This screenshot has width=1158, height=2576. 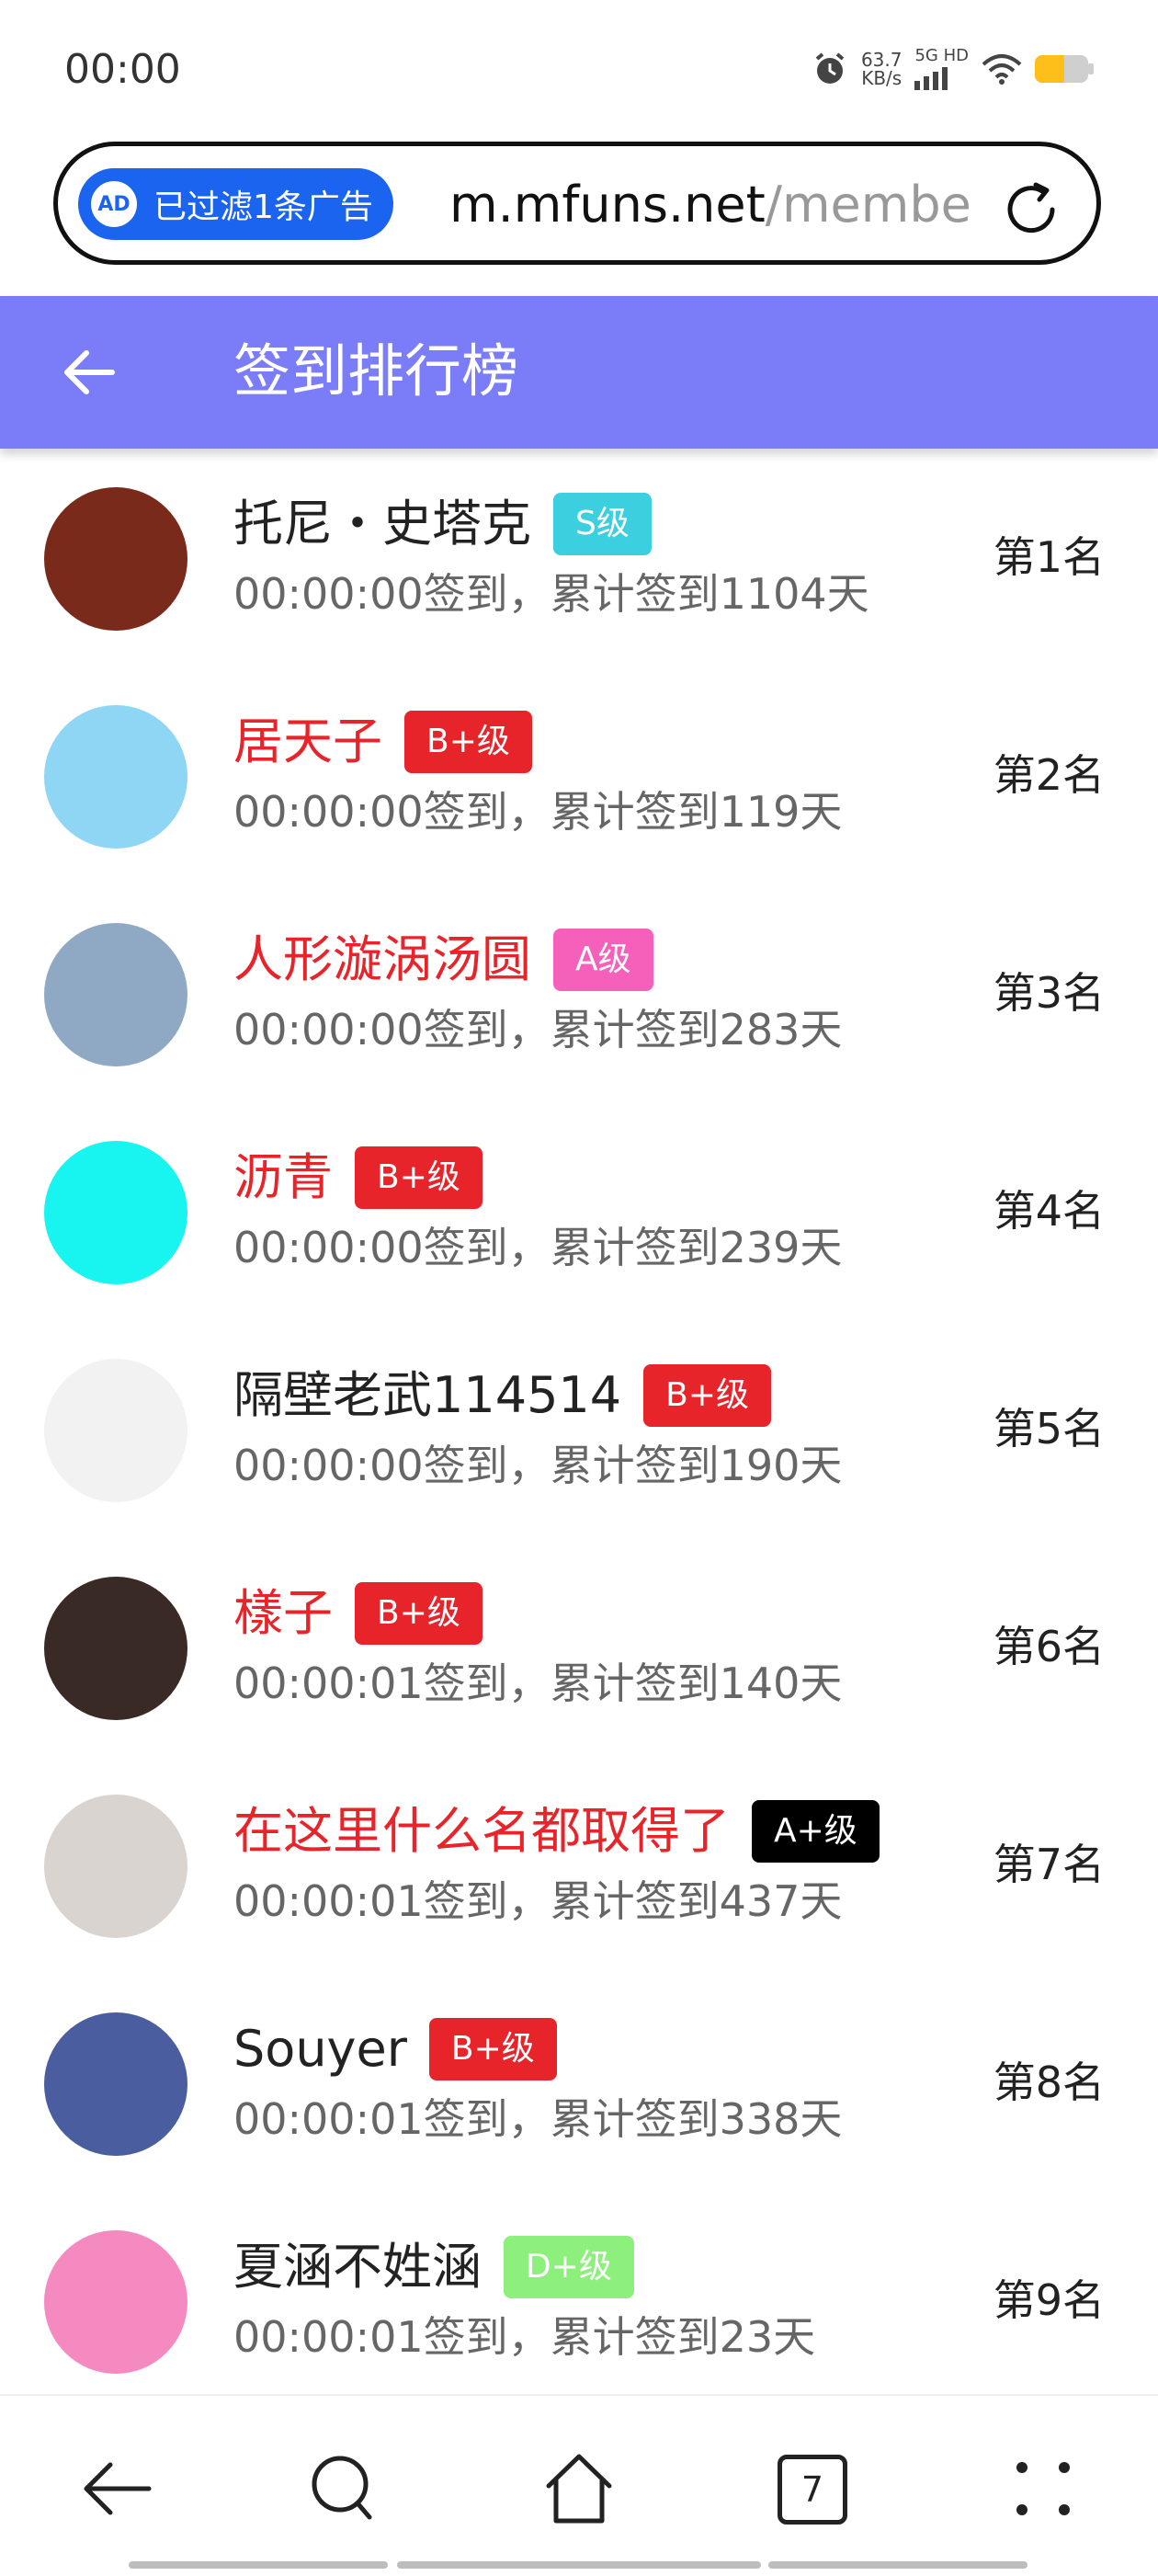 What do you see at coordinates (308, 742) in the screenshot?
I see `username: 居天子` at bounding box center [308, 742].